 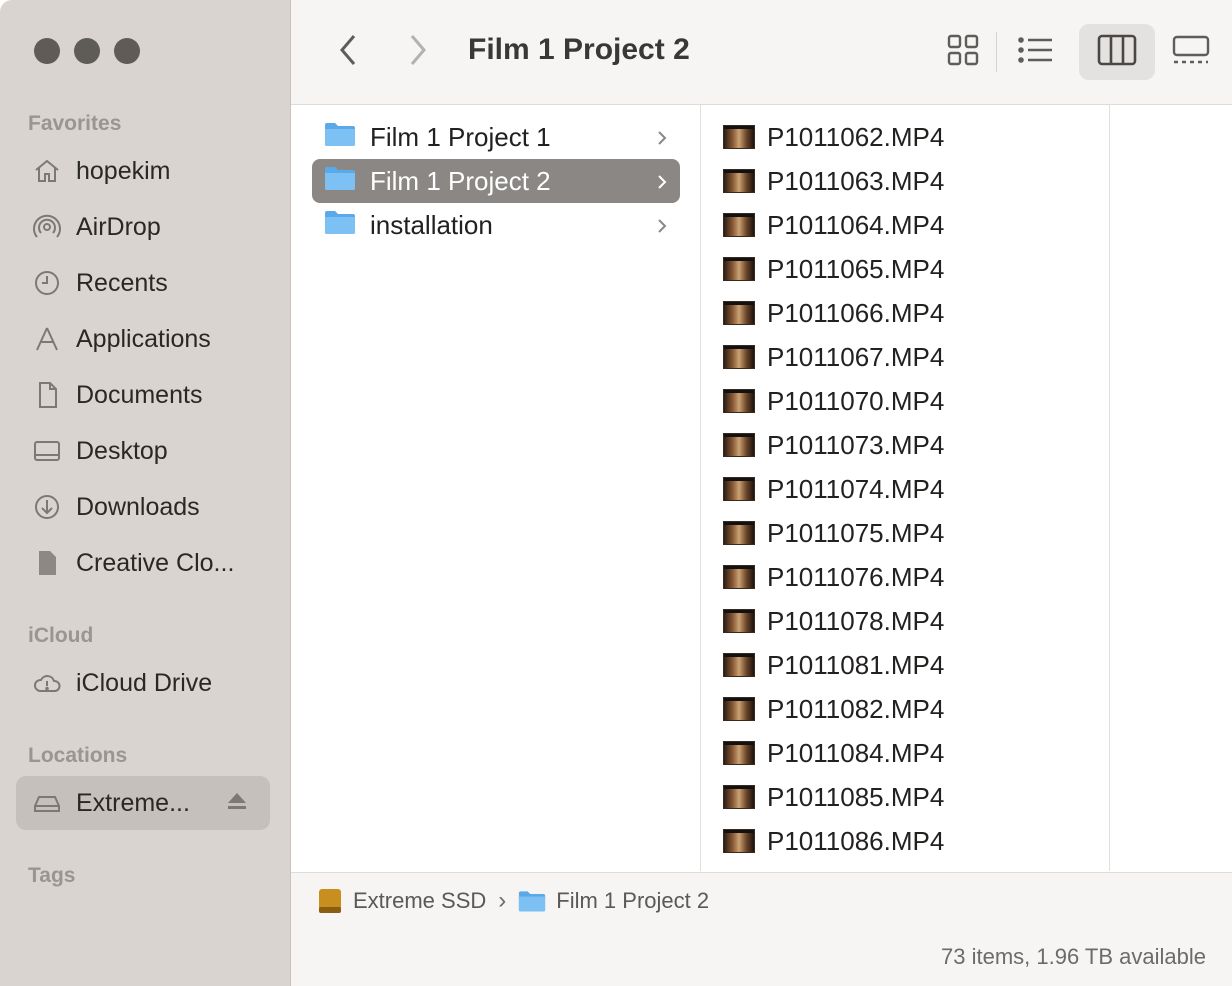 I want to click on minimize-button, so click(x=87, y=51).